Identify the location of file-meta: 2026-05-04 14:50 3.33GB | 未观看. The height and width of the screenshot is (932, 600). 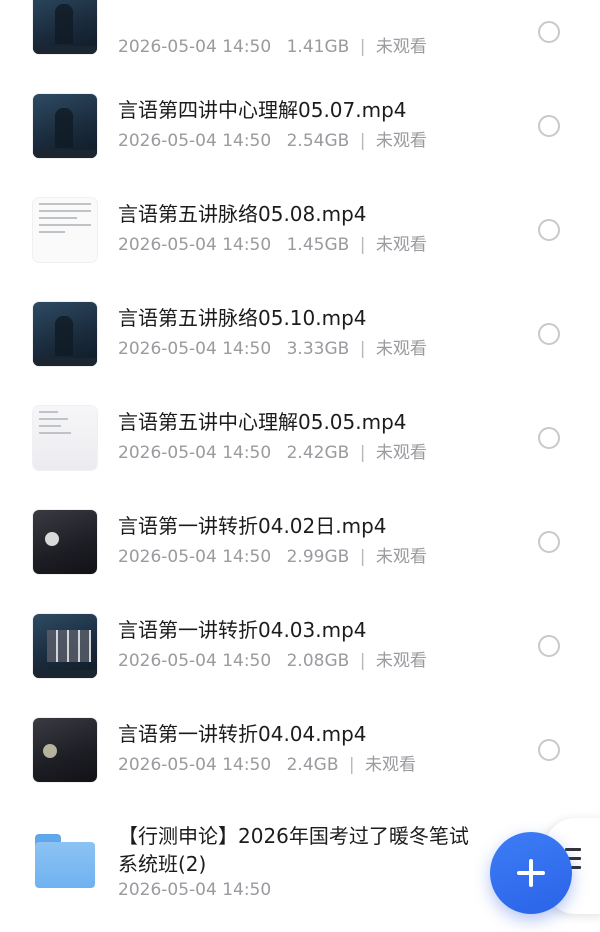
(272, 346).